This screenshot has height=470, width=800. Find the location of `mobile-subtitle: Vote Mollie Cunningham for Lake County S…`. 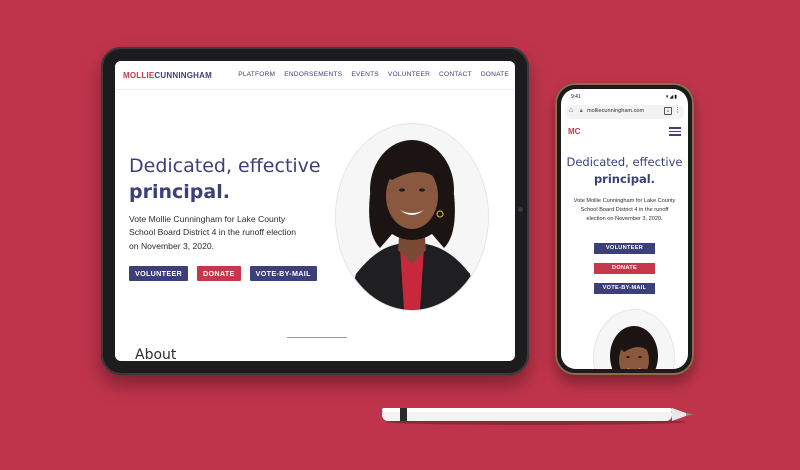

mobile-subtitle: Vote Mollie Cunningham for Lake County S… is located at coordinates (624, 210).